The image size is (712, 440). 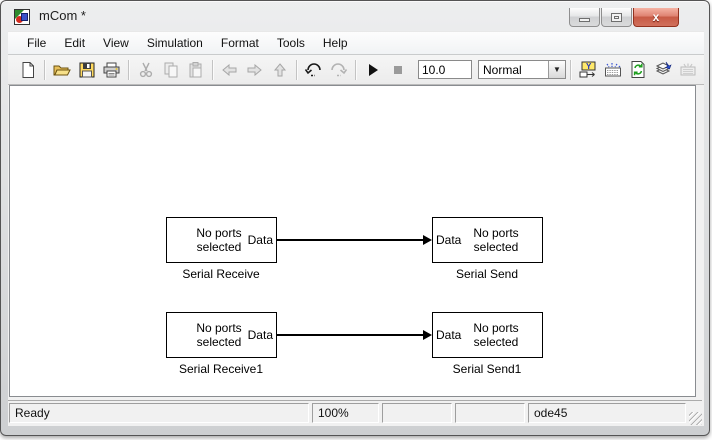 I want to click on window-title: mCom *, so click(x=62, y=15).